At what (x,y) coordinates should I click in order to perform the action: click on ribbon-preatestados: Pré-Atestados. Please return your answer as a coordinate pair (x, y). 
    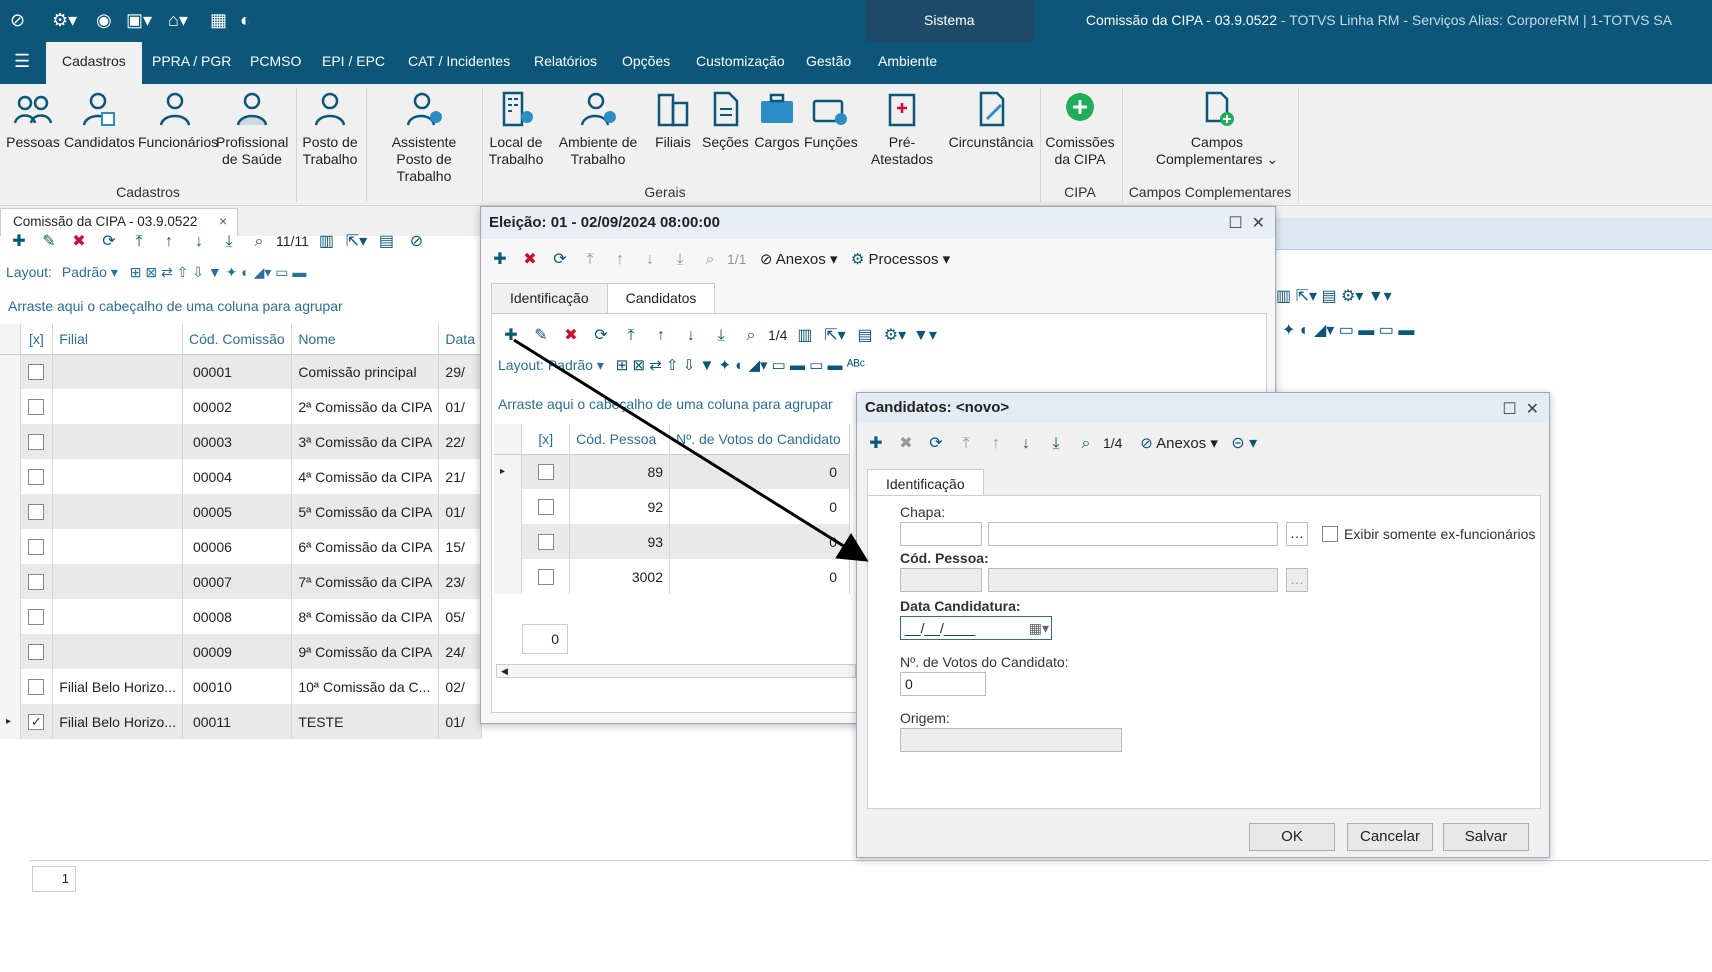
    Looking at the image, I should click on (902, 128).